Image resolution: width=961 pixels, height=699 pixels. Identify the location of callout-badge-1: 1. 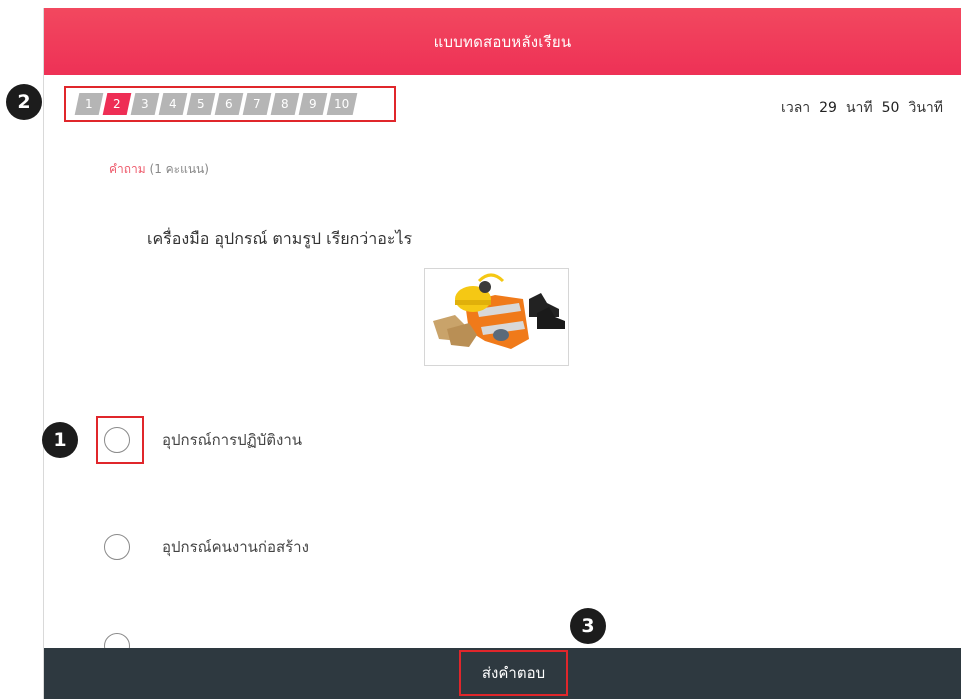
(60, 440).